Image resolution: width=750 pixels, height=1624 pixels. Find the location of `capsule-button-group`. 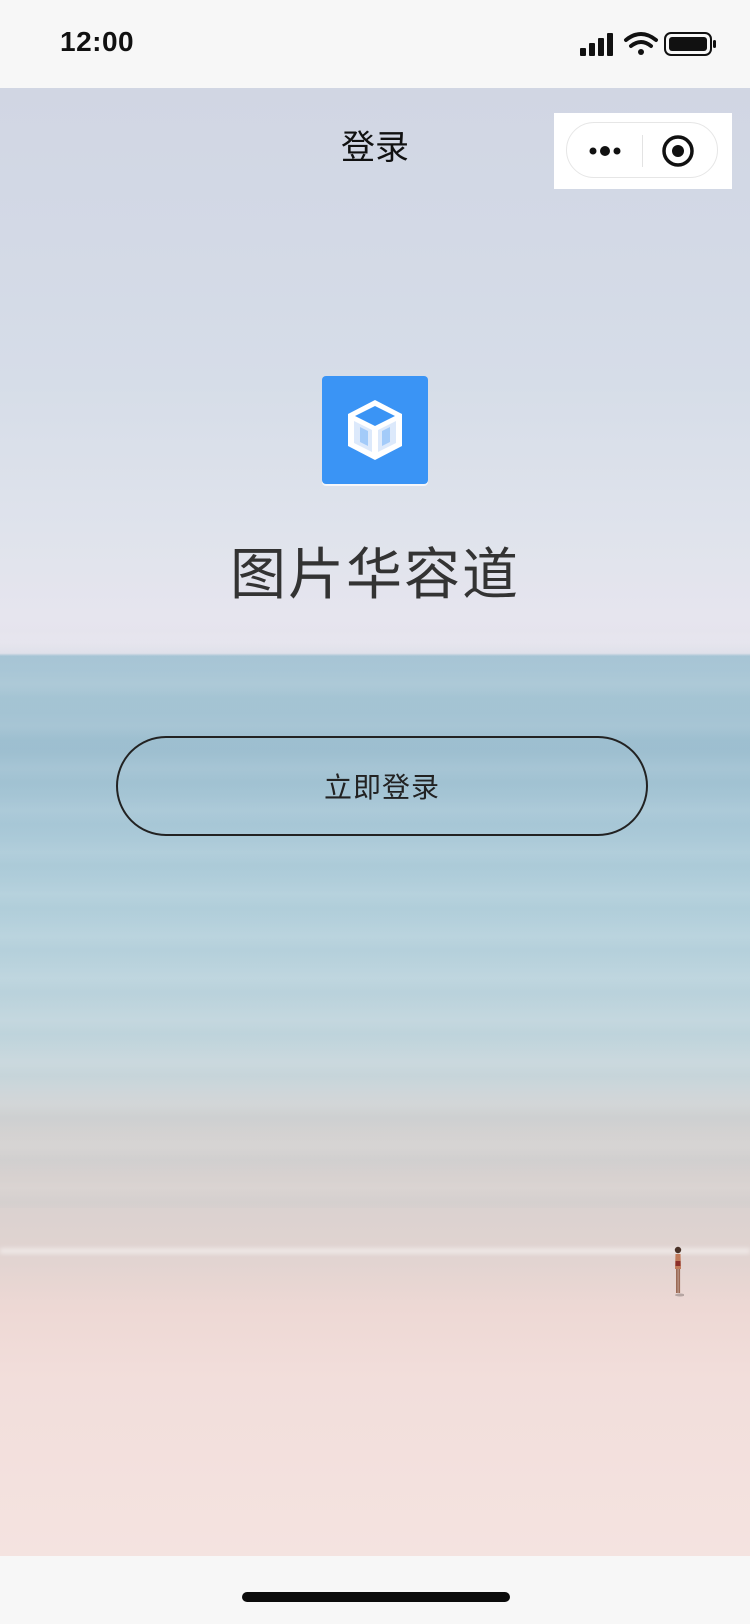

capsule-button-group is located at coordinates (642, 150).